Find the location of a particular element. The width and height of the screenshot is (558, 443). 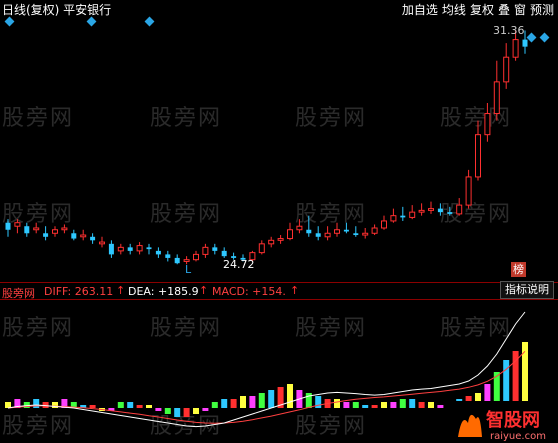

low-price-label: 24.72 is located at coordinates (239, 264).